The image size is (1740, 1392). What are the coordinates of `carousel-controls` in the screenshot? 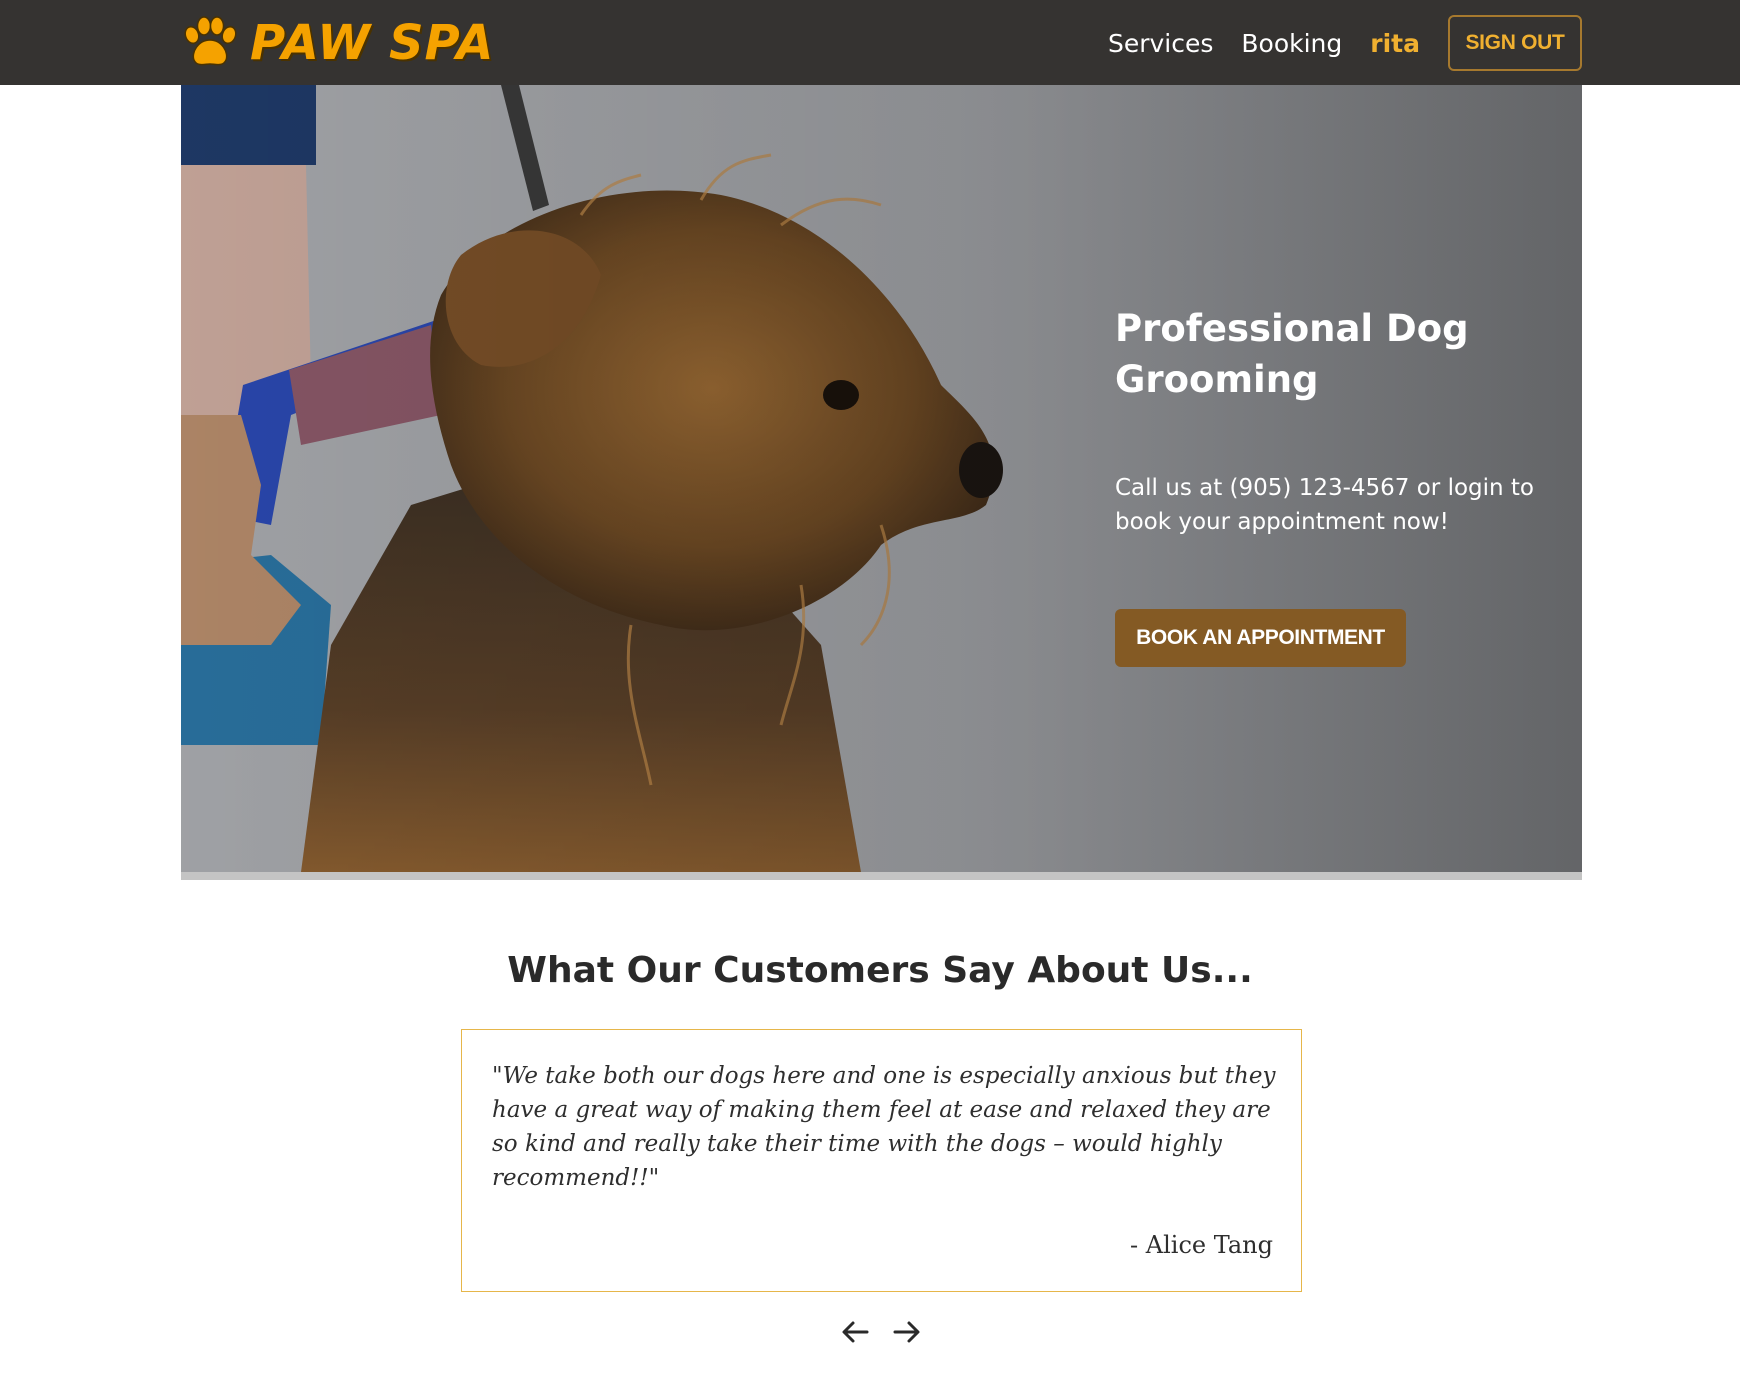 It's located at (890, 1332).